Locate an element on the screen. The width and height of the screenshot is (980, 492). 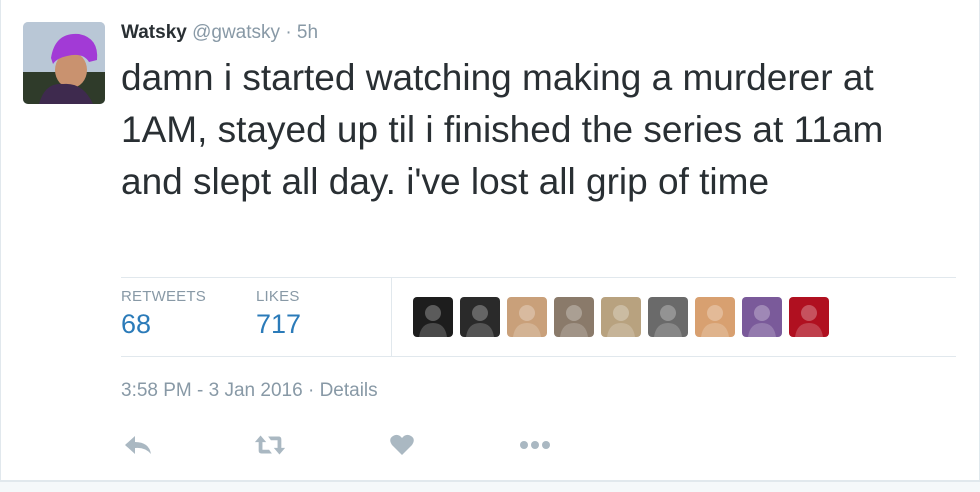
author-avatar is located at coordinates (64, 63).